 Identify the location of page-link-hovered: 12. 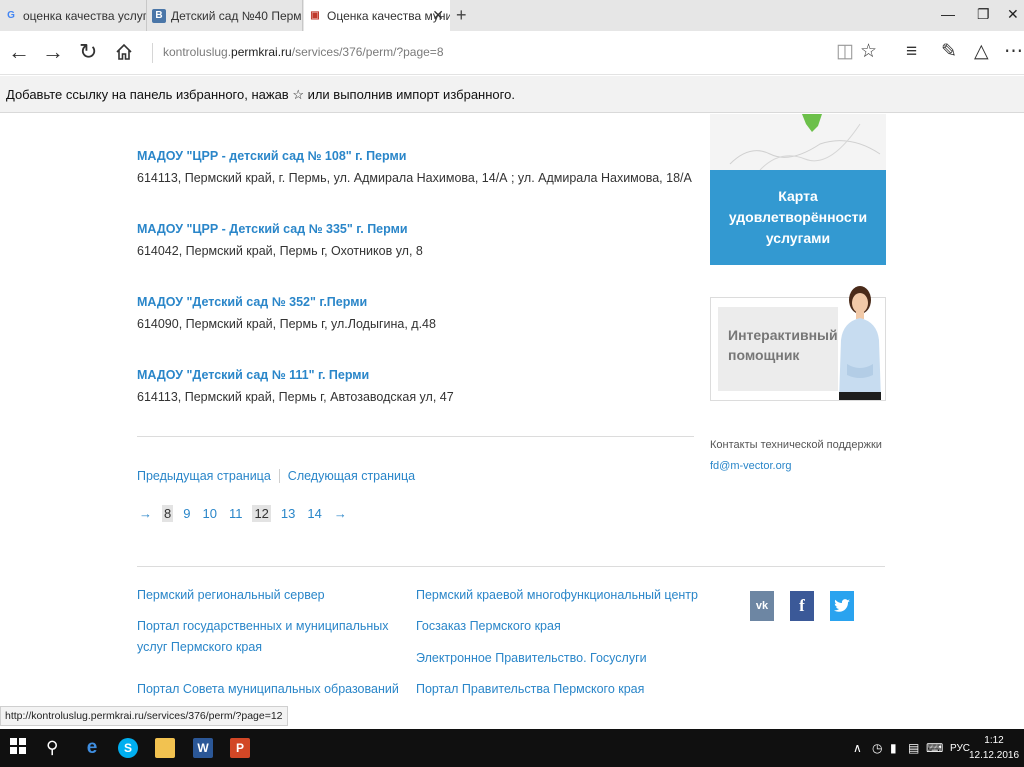
(261, 513).